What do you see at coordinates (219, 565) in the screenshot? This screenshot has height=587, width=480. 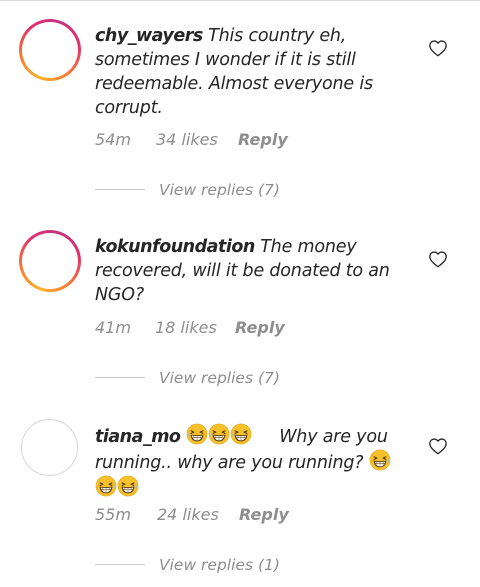 I see `view-replies-button: View replies (1)` at bounding box center [219, 565].